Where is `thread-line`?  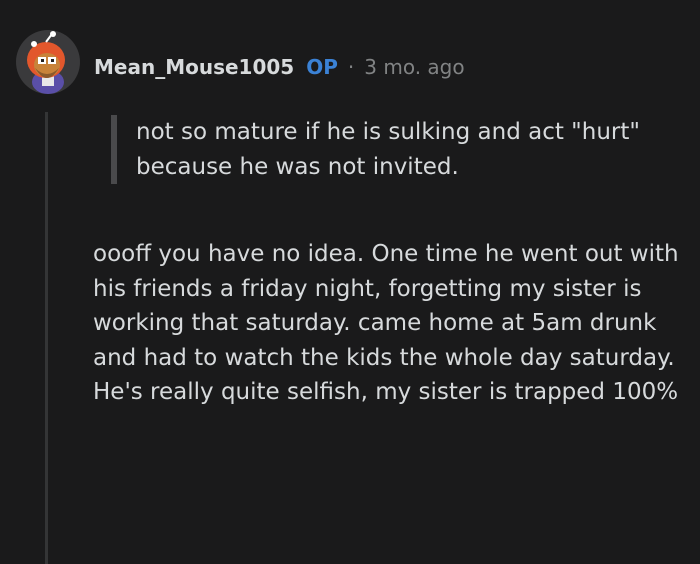 thread-line is located at coordinates (46, 338).